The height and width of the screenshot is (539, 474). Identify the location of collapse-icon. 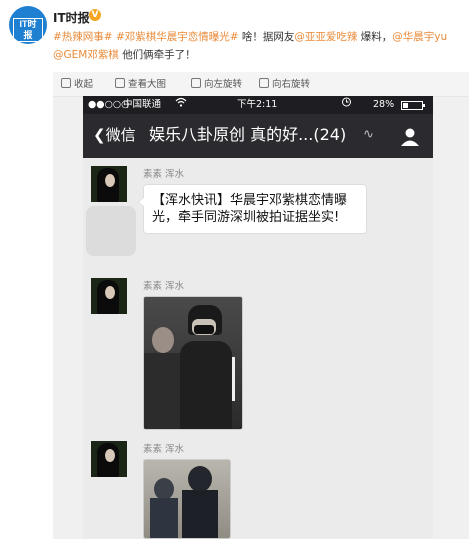
(66, 83).